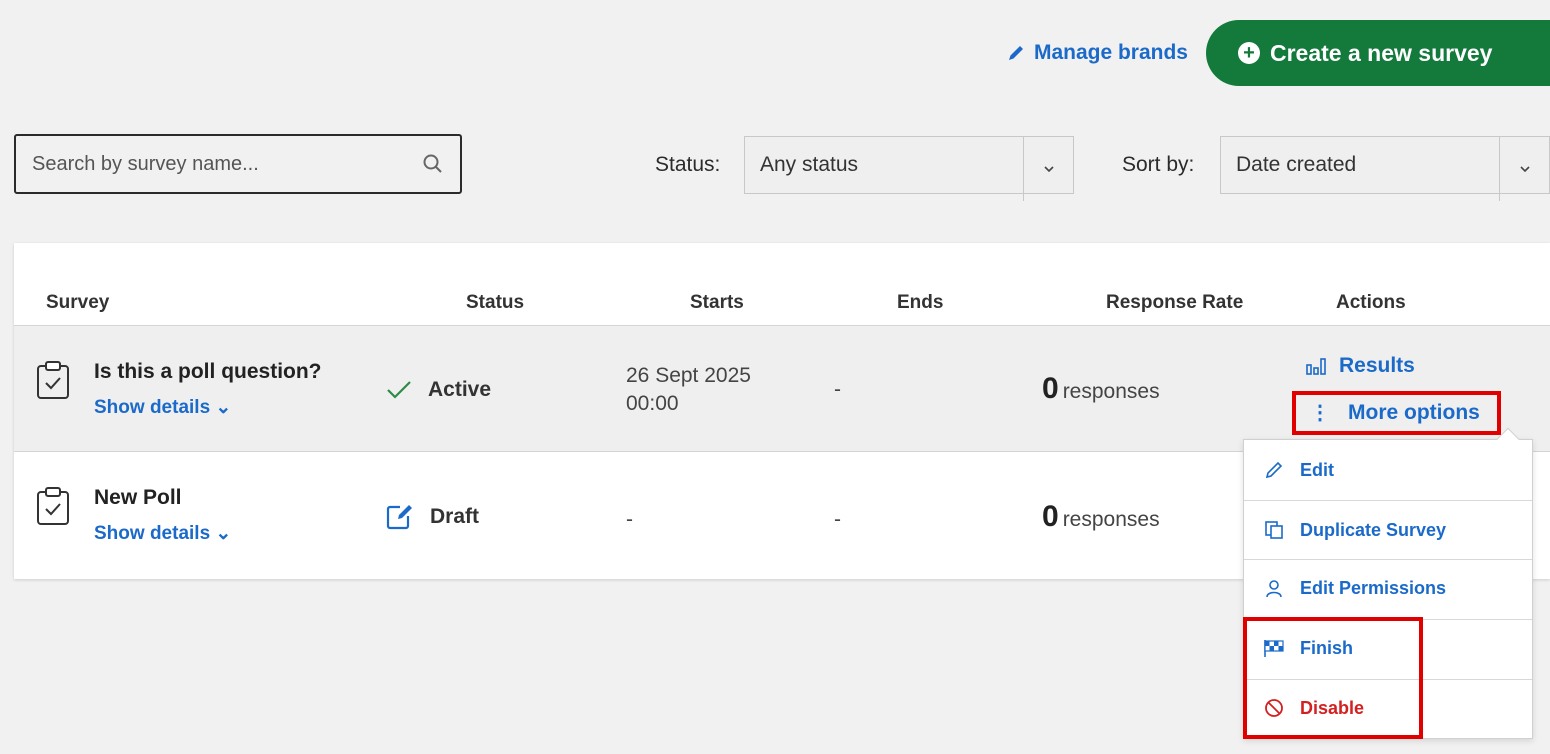  What do you see at coordinates (717, 302) in the screenshot?
I see `column-header-starts: Starts` at bounding box center [717, 302].